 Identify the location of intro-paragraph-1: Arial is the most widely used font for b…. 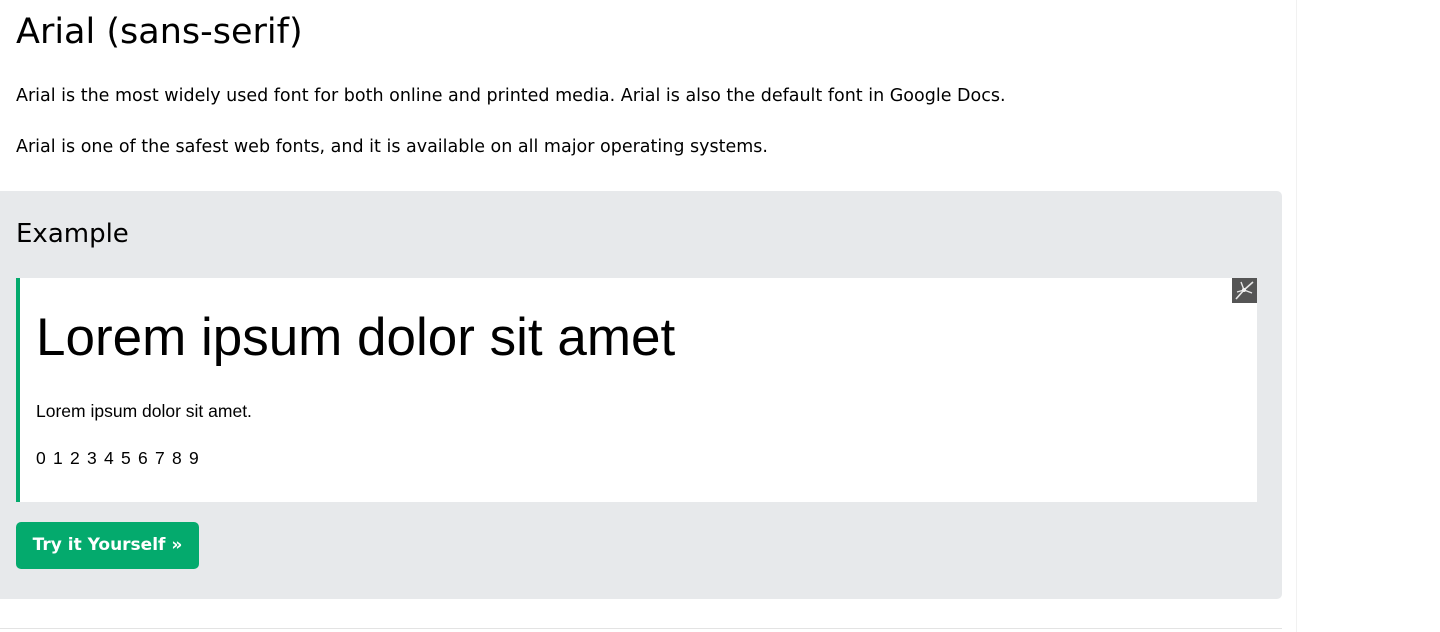
(511, 96).